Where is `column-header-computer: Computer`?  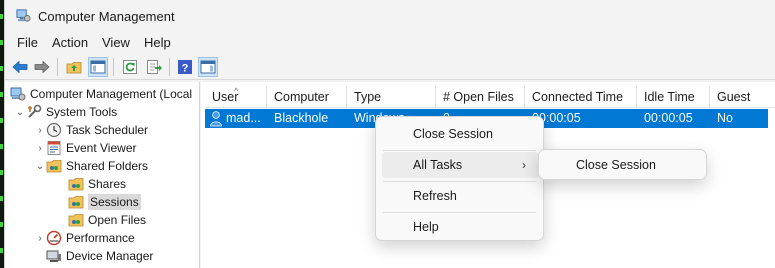 column-header-computer: Computer is located at coordinates (307, 97).